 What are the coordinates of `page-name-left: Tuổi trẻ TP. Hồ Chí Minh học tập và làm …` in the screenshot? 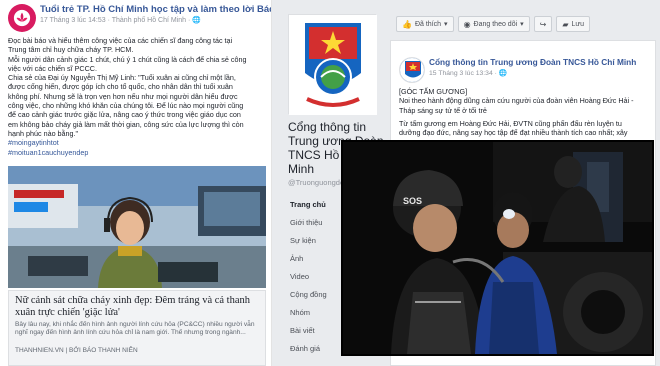 It's located at (155, 9).